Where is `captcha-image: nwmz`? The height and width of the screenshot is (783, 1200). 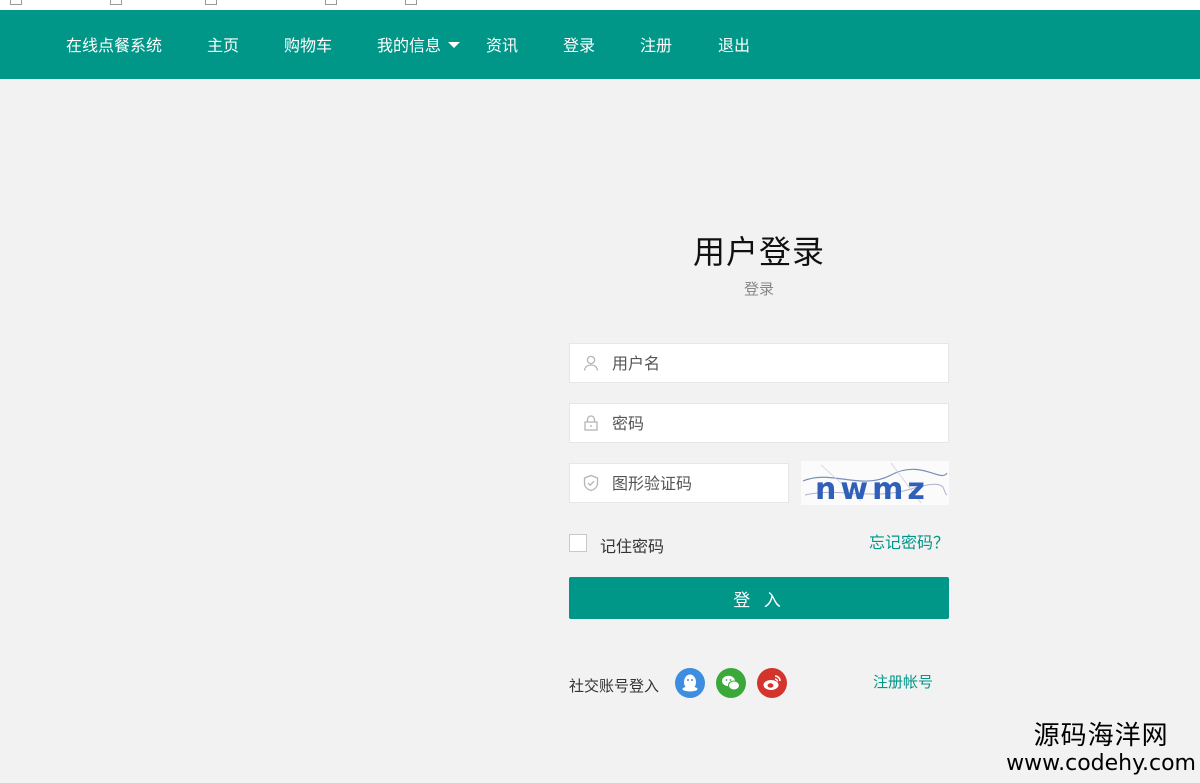 captcha-image: nwmz is located at coordinates (875, 483).